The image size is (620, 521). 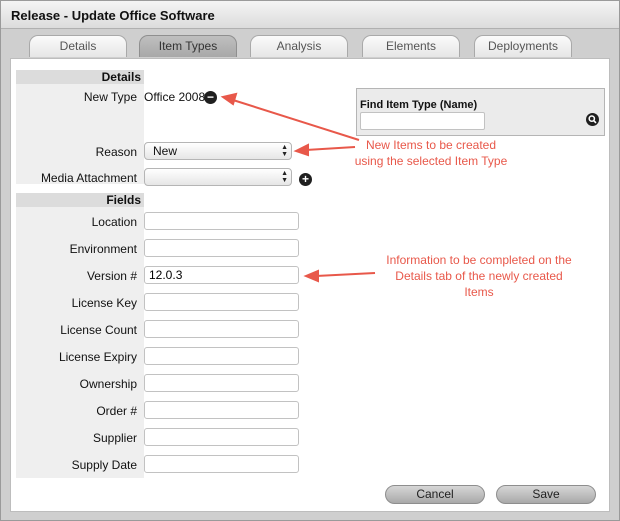 I want to click on tab-deployments: Deployments, so click(x=523, y=46).